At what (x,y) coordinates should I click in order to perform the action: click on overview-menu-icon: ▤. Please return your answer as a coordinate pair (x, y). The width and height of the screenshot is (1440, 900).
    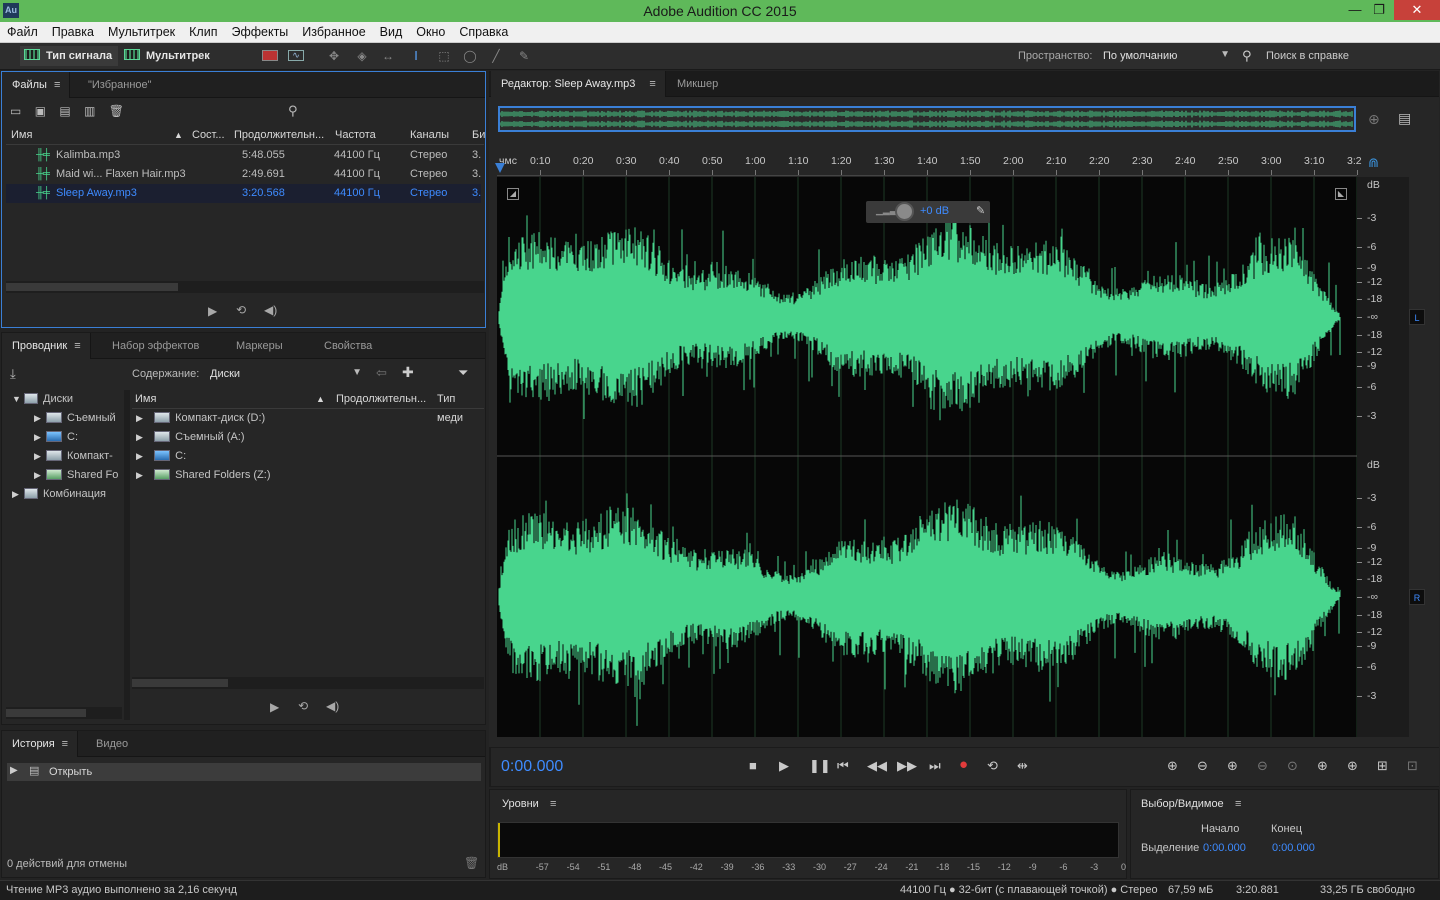
    Looking at the image, I should click on (1404, 118).